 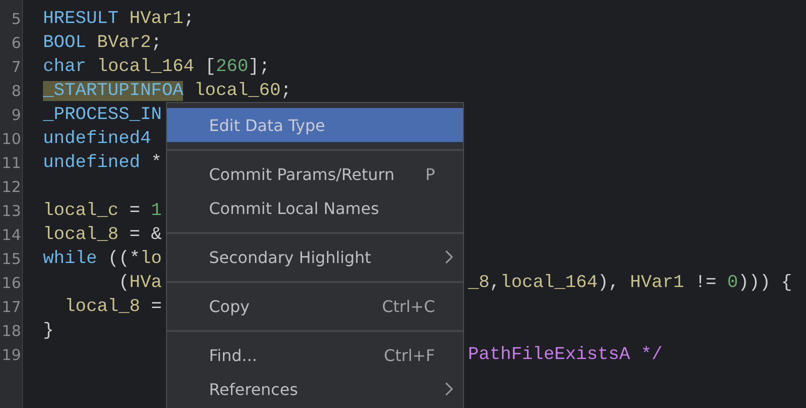 I want to click on line-number: 9, so click(x=16, y=115).